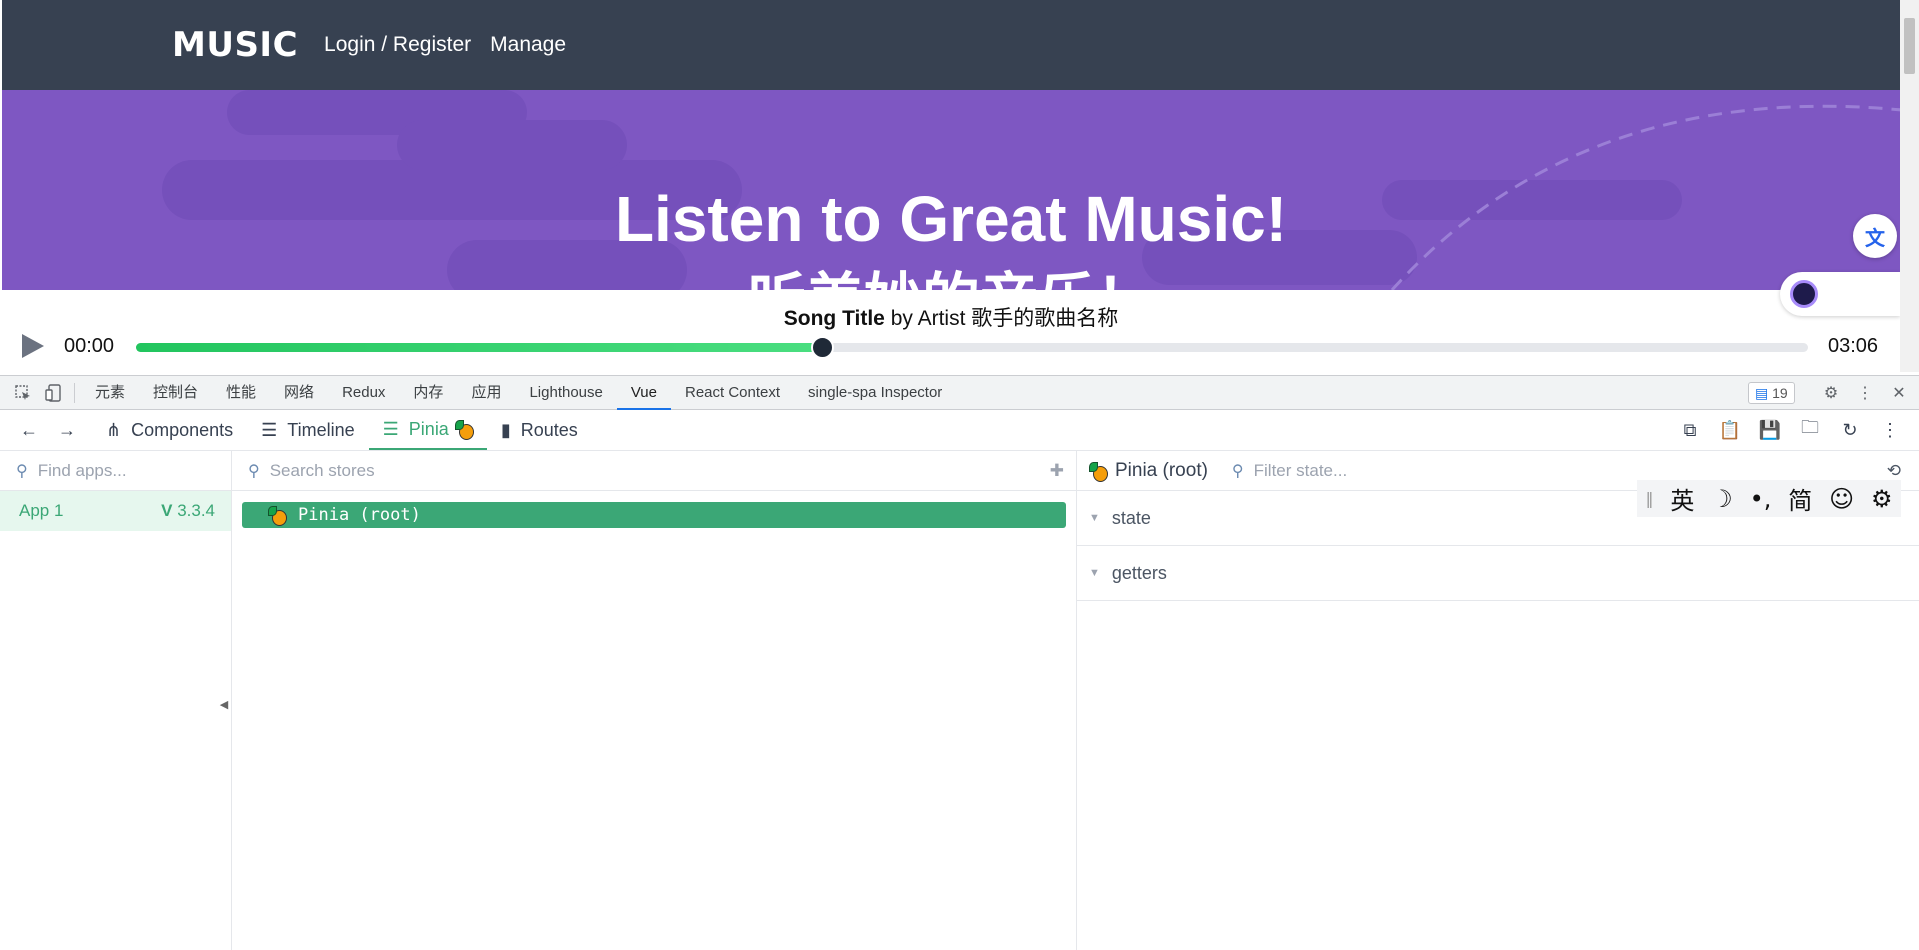 Image resolution: width=1919 pixels, height=950 pixels. I want to click on emoji-icon: ☺, so click(1841, 499).